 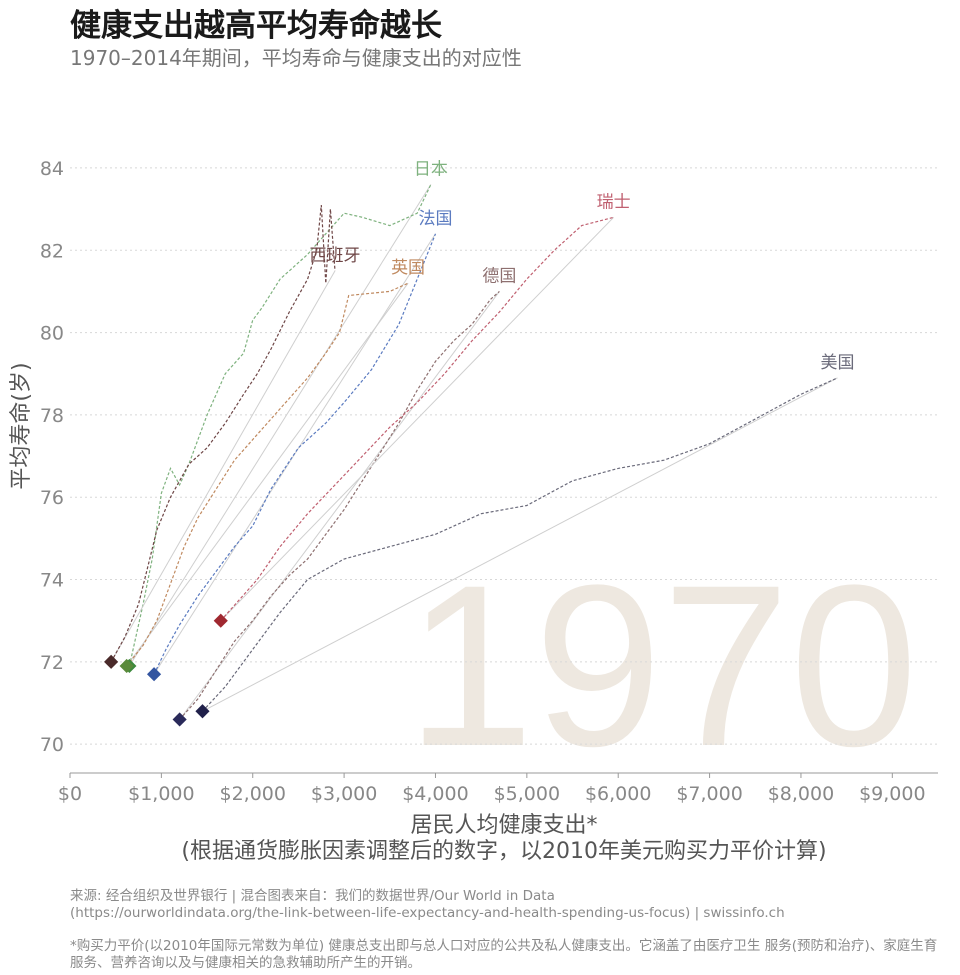 What do you see at coordinates (503, 825) in the screenshot?
I see `x-axis-title: 居民人均健康支出*` at bounding box center [503, 825].